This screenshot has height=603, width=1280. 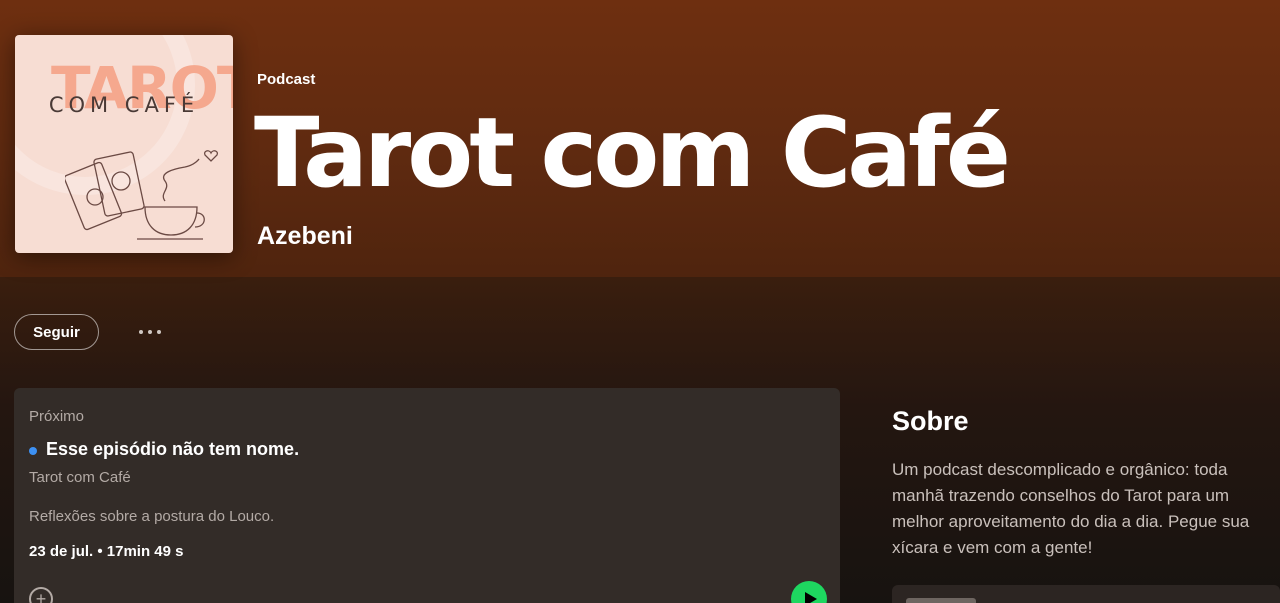 I want to click on podcast-cover-art: TAROT COM CAFÉ, so click(x=124, y=144).